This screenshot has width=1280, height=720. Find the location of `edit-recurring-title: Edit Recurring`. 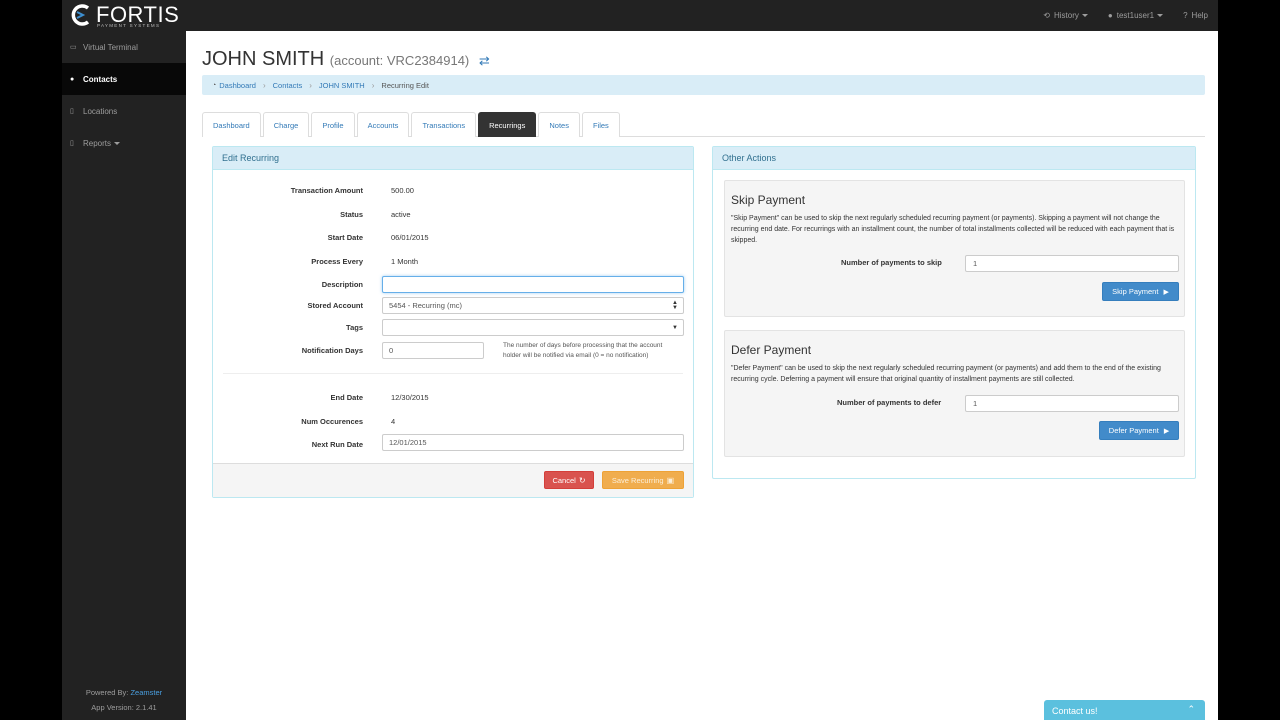

edit-recurring-title: Edit Recurring is located at coordinates (453, 158).